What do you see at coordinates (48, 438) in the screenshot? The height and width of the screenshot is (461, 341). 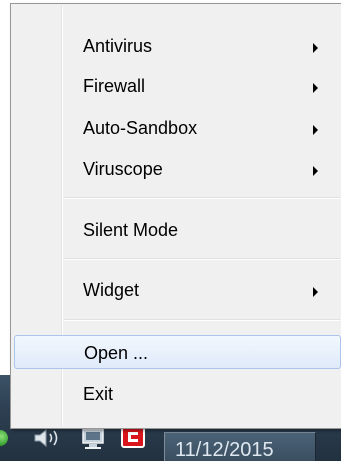 I see `volume-icon` at bounding box center [48, 438].